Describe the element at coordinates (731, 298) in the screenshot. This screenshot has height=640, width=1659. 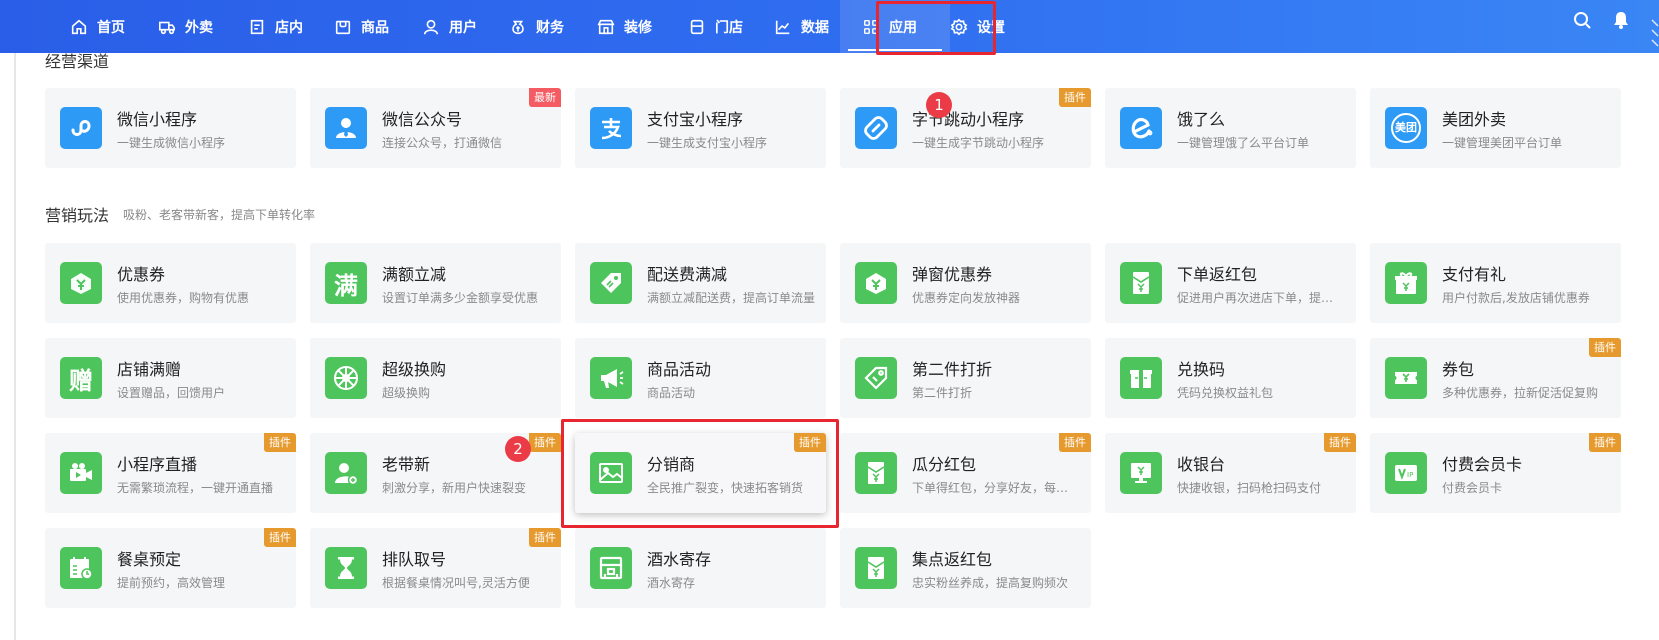
I see `card-desc: 满额立减配送费，提高订单流量` at that location.